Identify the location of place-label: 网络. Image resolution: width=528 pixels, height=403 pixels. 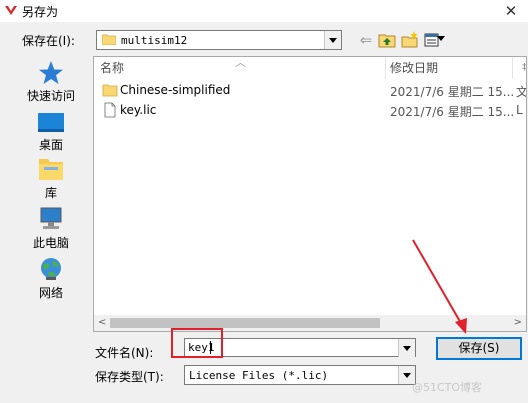
(50, 293).